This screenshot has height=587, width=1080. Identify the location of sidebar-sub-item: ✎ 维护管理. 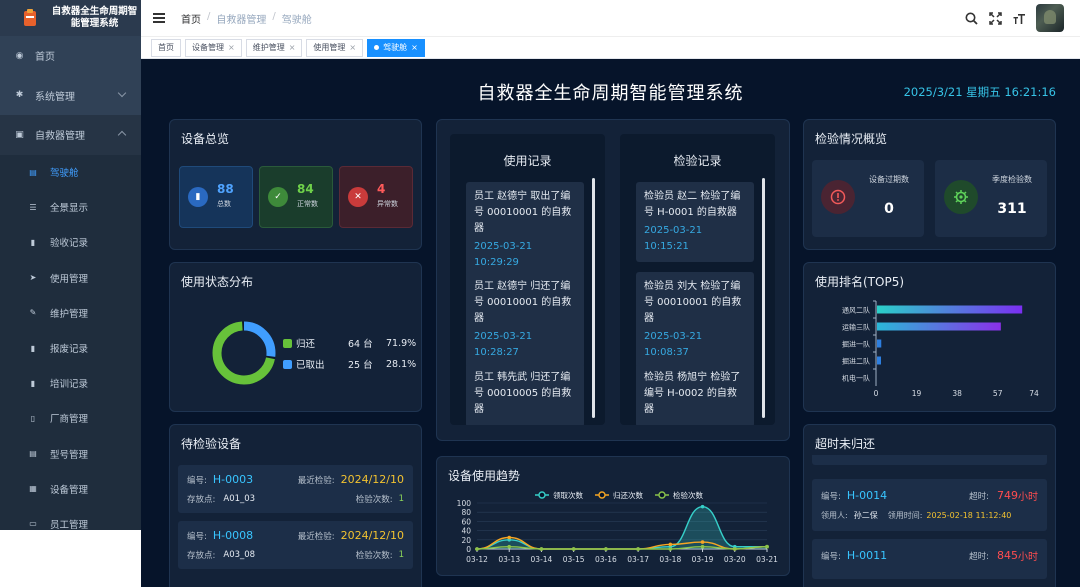
(70, 313).